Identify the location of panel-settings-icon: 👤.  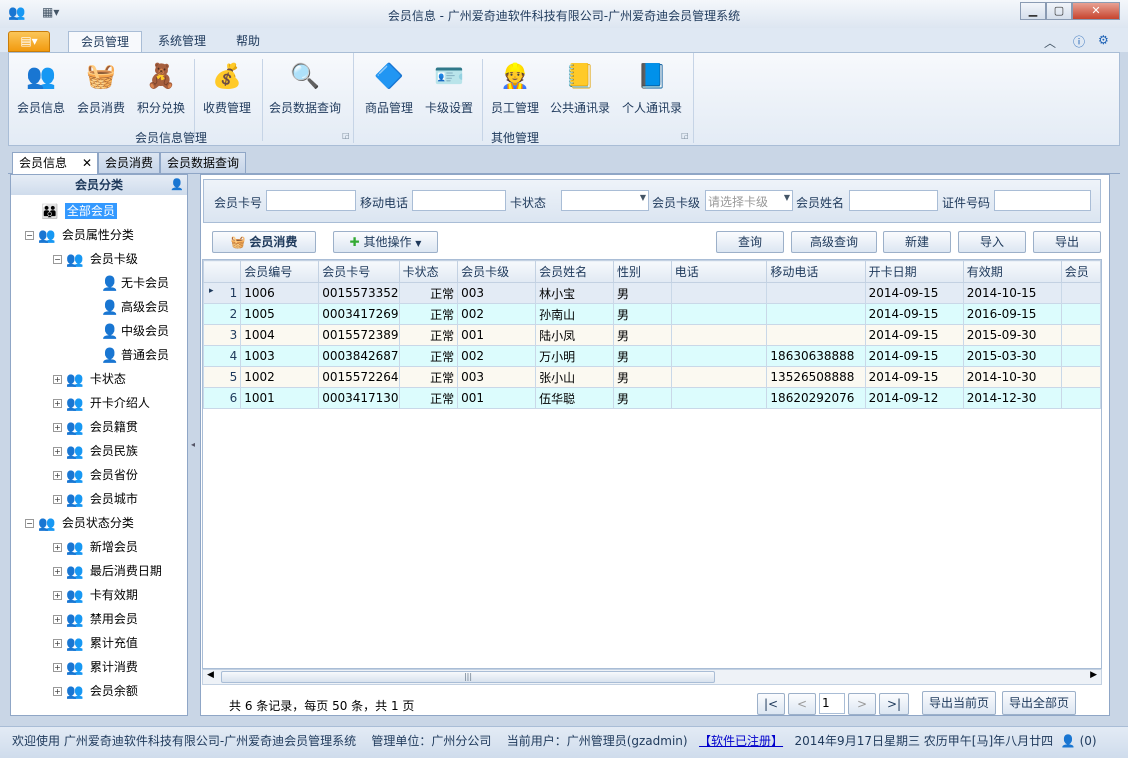
(177, 185).